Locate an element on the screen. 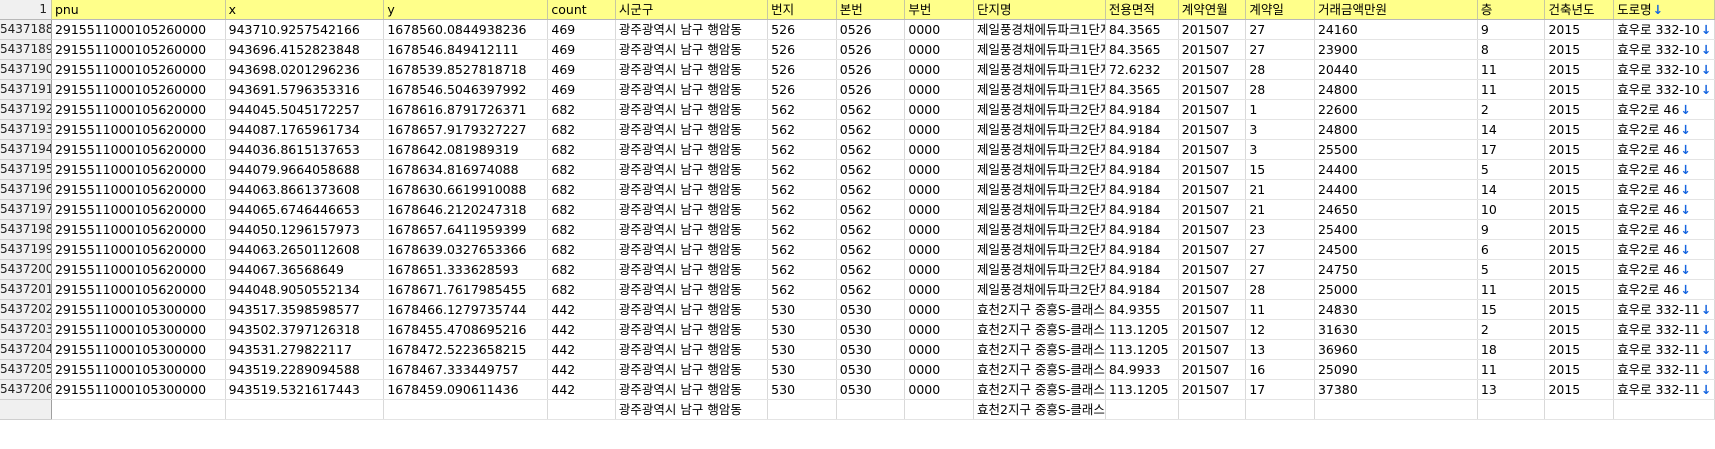 This screenshot has height=449, width=1715. cell-floor is located at coordinates (1511, 410).